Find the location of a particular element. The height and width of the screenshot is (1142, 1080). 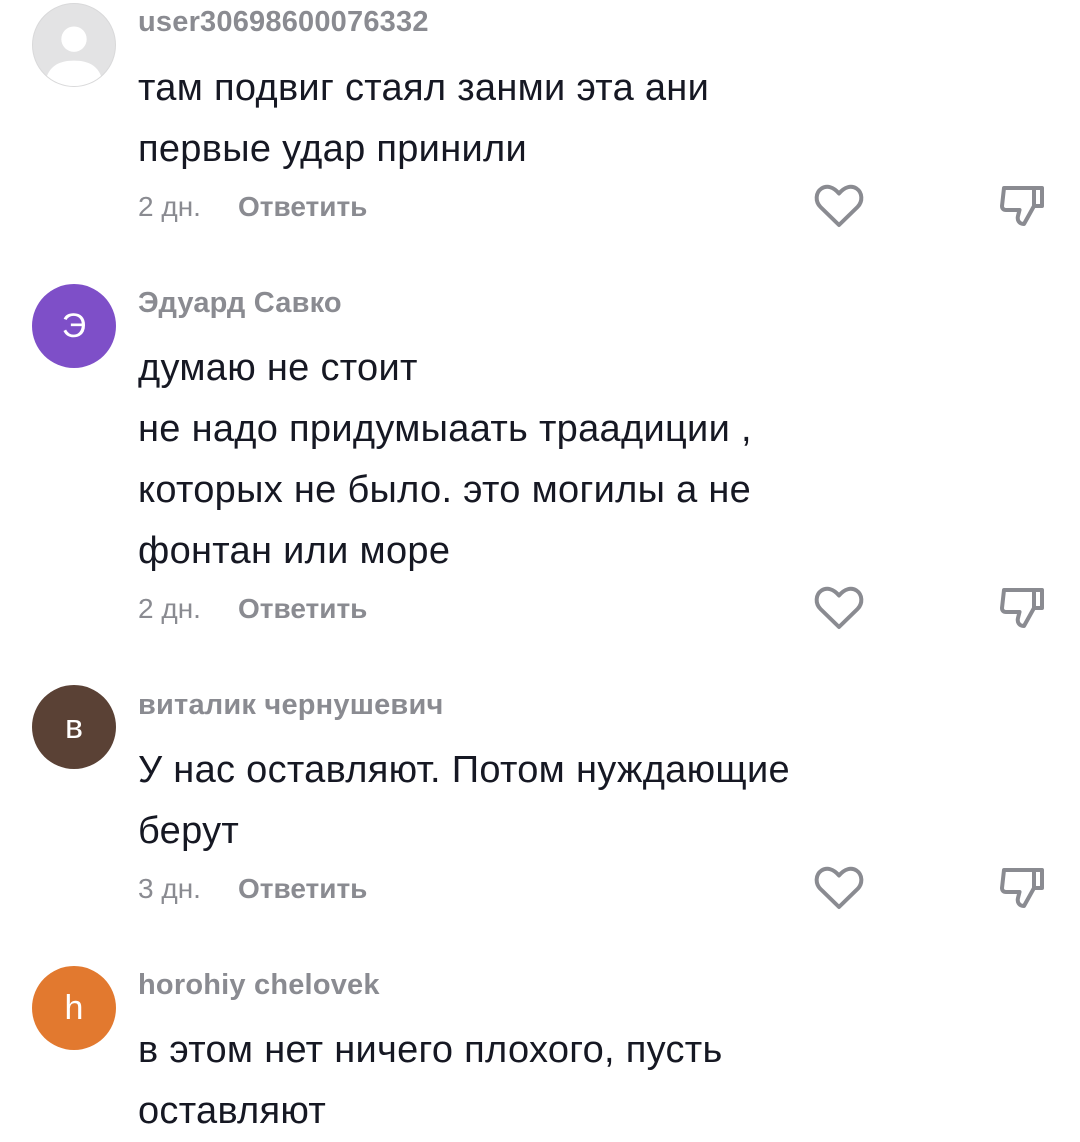

avatar: в is located at coordinates (74, 727).